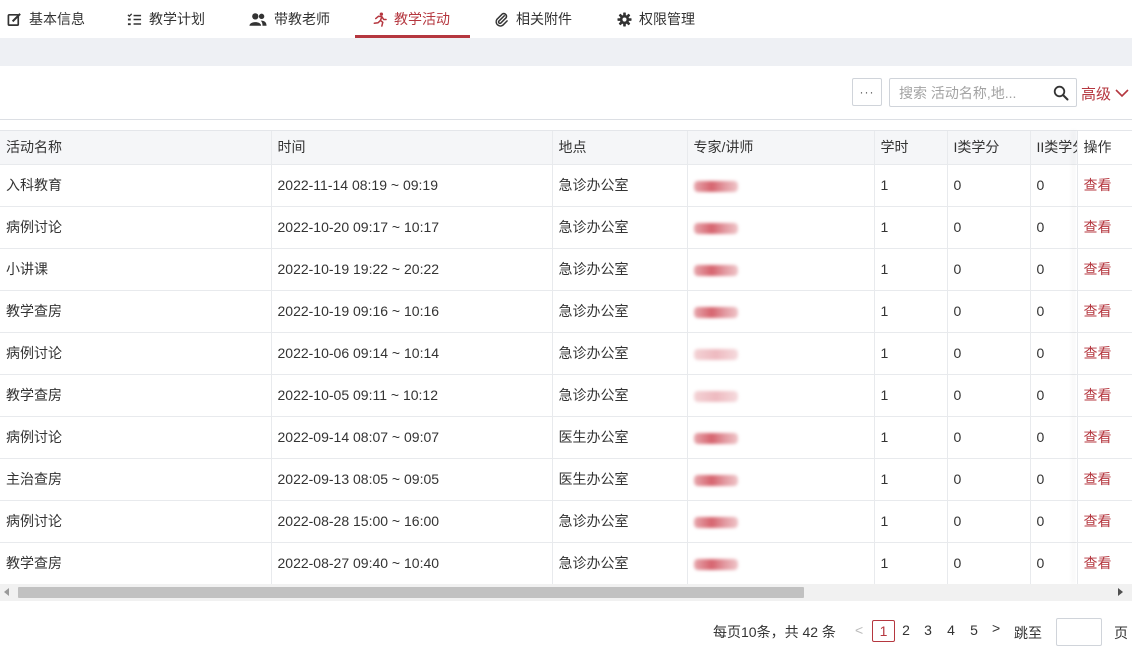 This screenshot has width=1132, height=646. I want to click on scroll-right-icon, so click(1120, 592).